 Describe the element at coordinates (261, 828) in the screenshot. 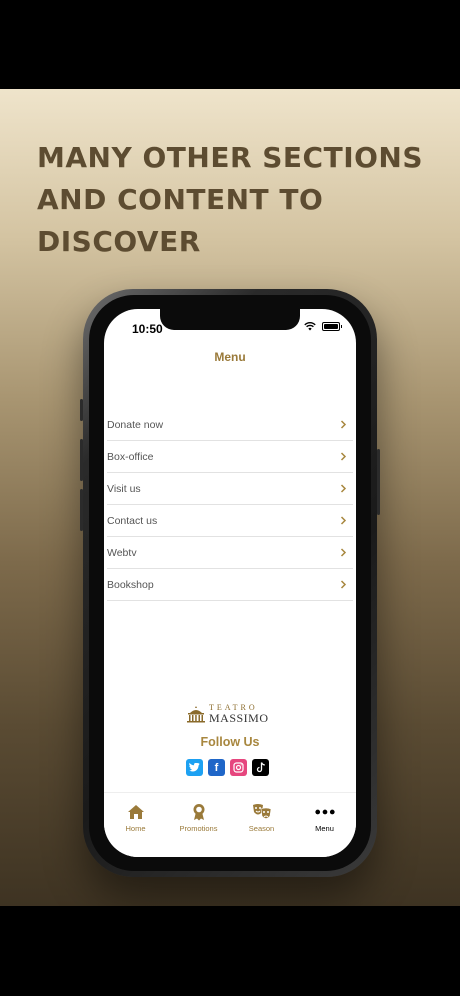

I see `tab-label: Season` at that location.